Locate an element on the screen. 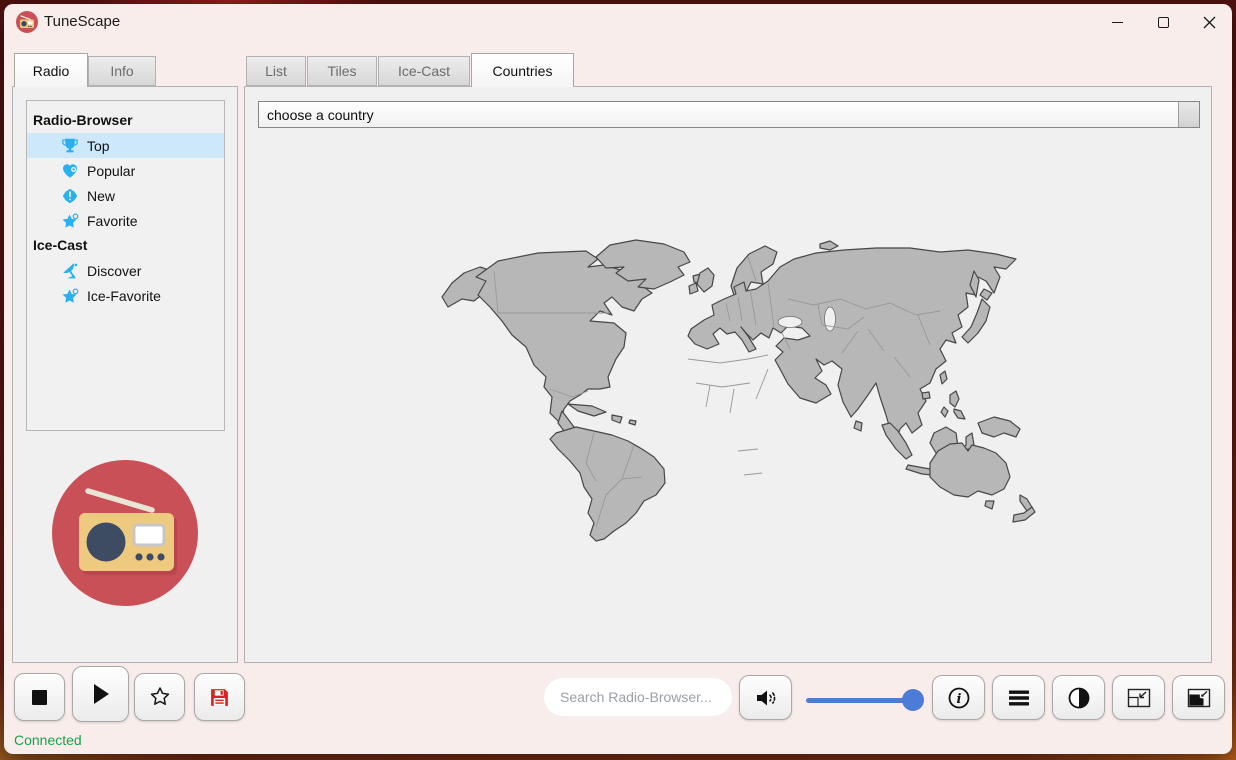 The height and width of the screenshot is (760, 1236). shrink-window-icon is located at coordinates (1138, 697).